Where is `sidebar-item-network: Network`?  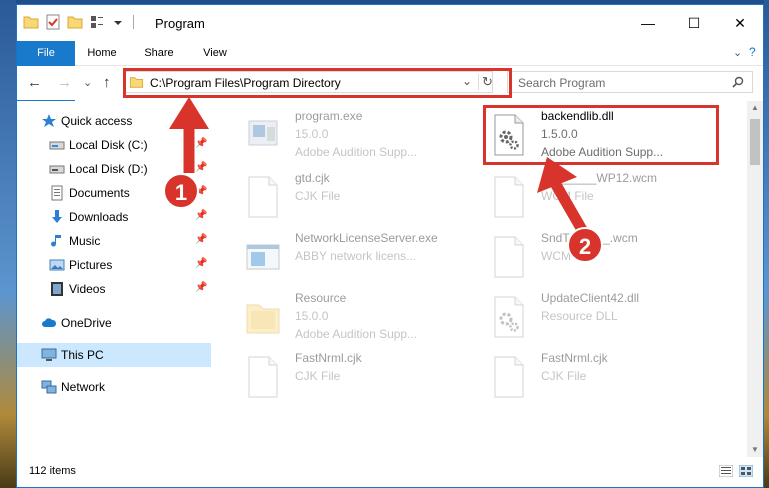
sidebar-item-network: Network is located at coordinates (114, 387).